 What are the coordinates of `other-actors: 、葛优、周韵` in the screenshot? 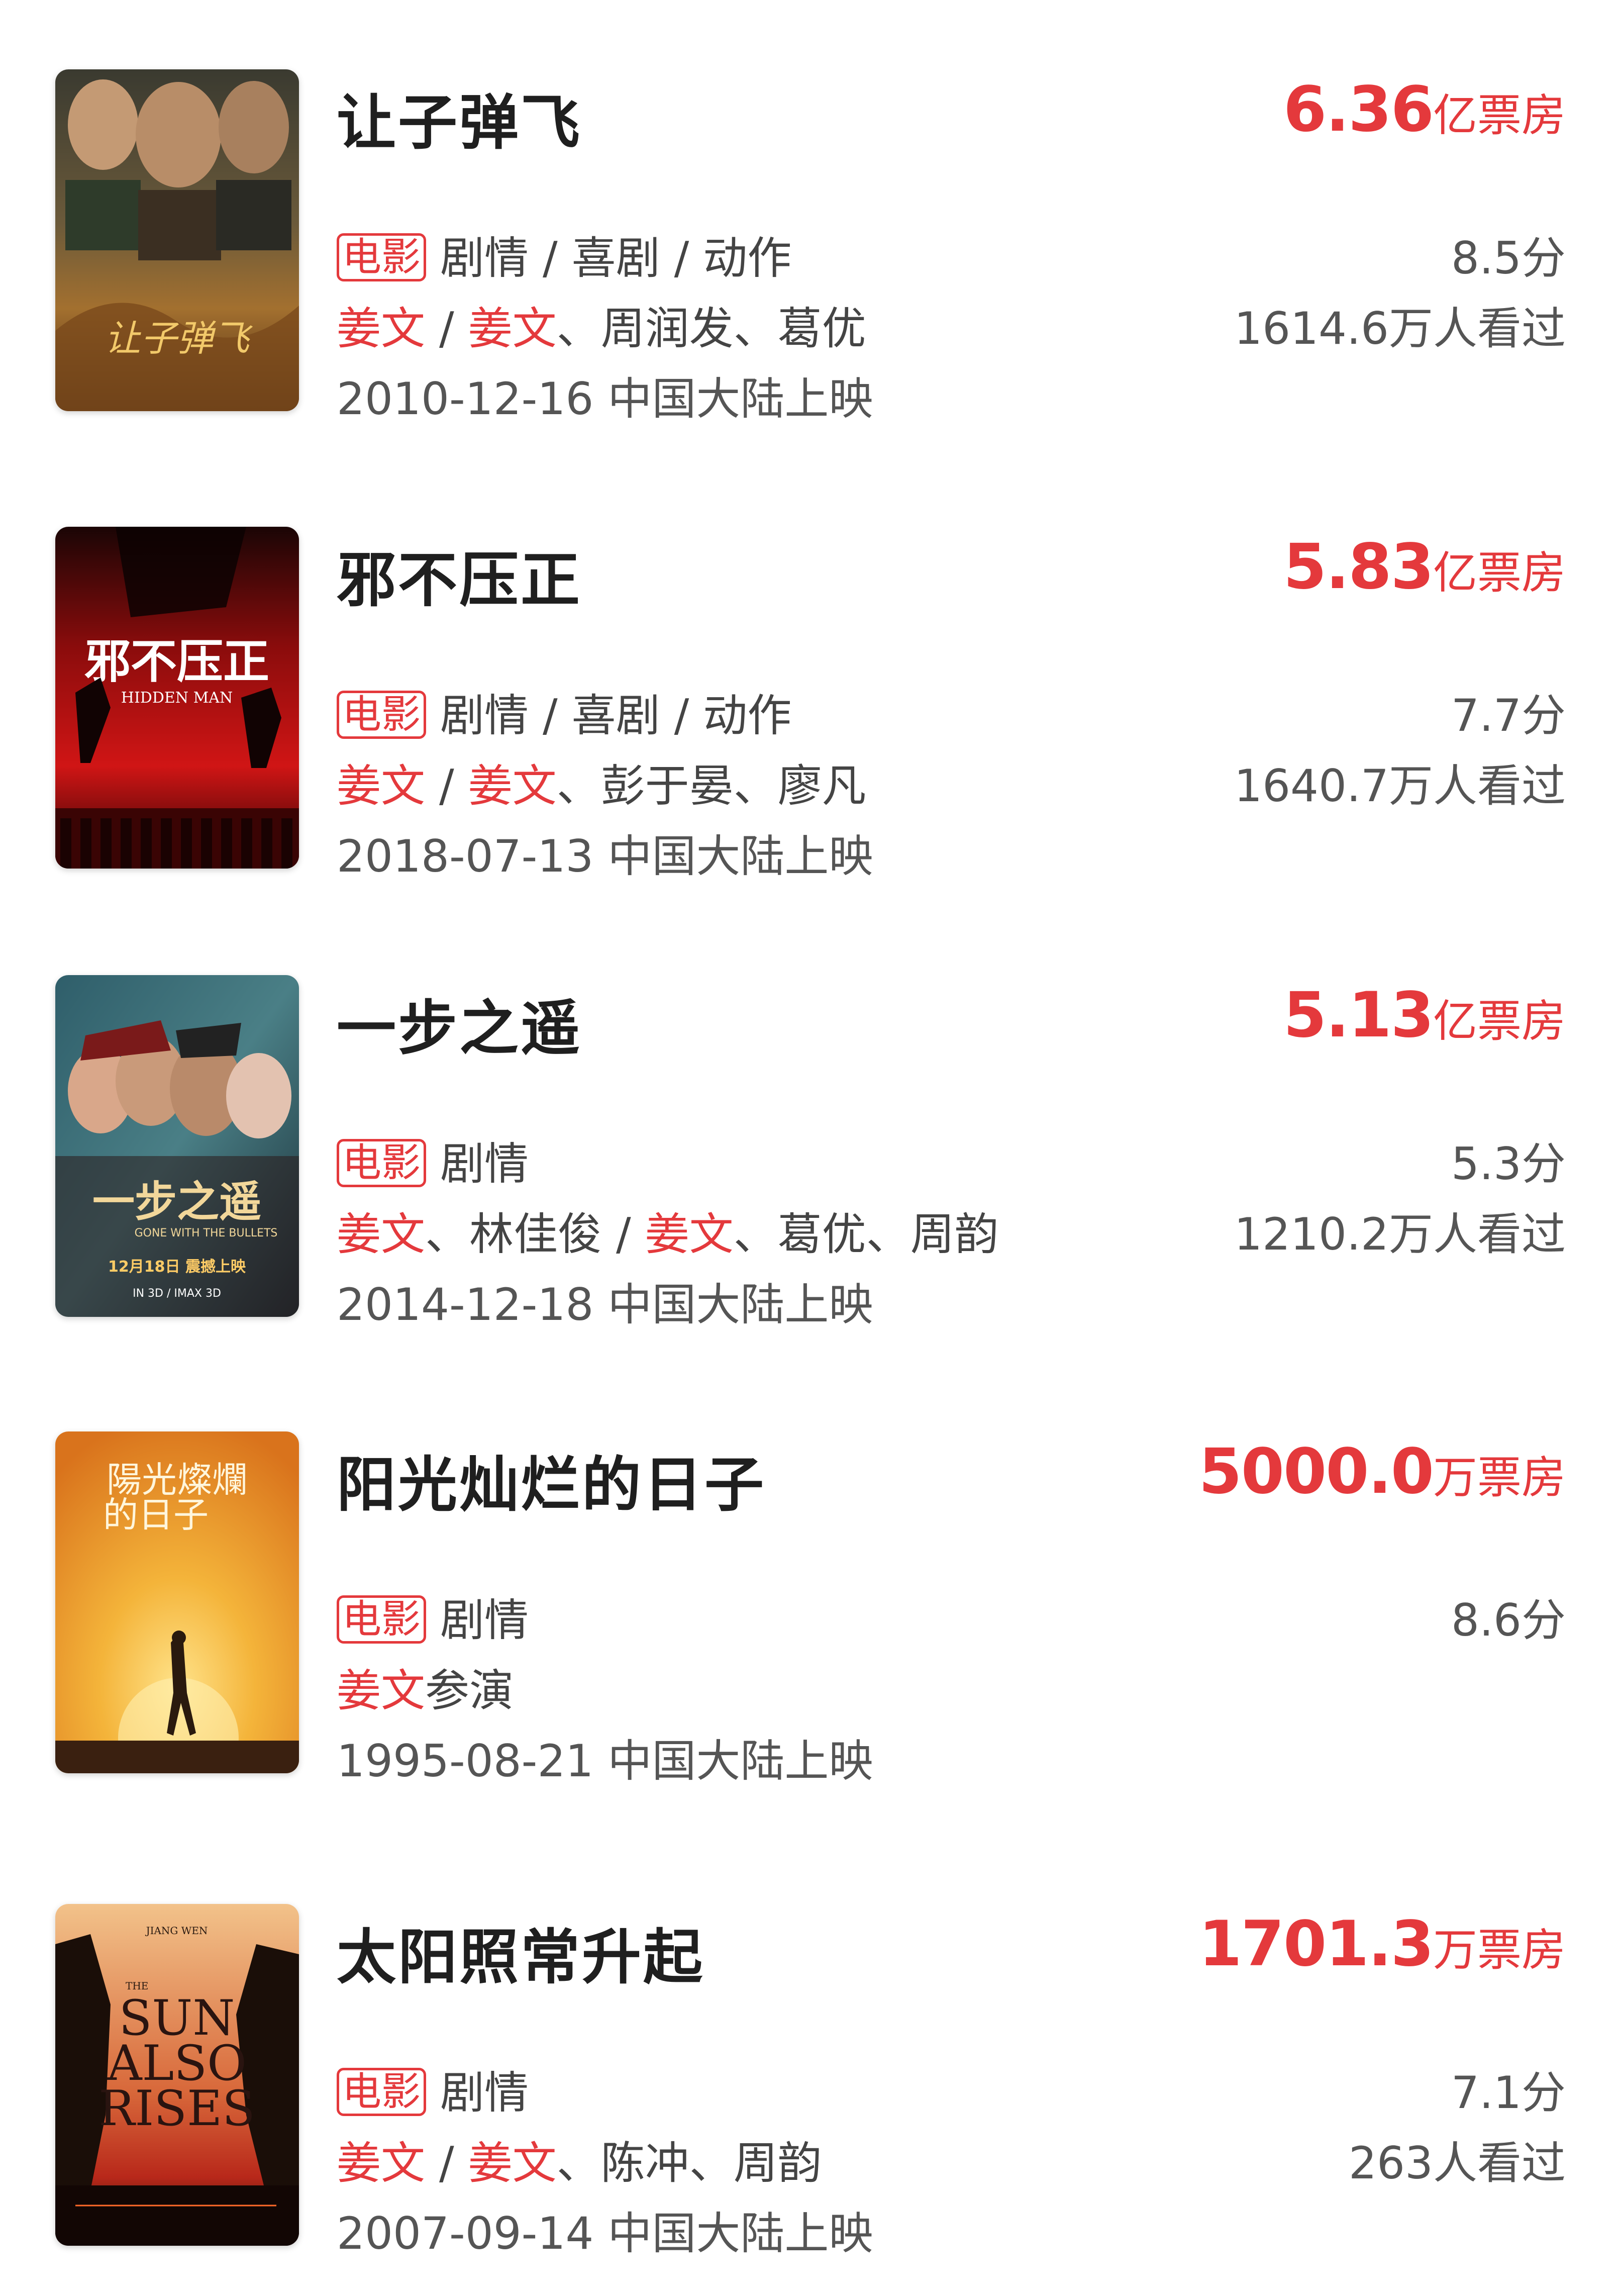 It's located at (866, 1234).